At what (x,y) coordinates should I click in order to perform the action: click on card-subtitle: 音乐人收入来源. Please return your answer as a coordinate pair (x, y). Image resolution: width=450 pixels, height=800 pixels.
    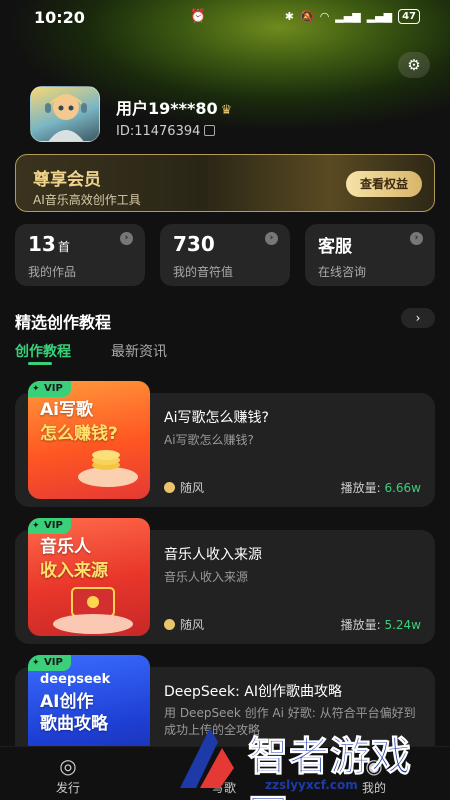
    Looking at the image, I should click on (206, 577).